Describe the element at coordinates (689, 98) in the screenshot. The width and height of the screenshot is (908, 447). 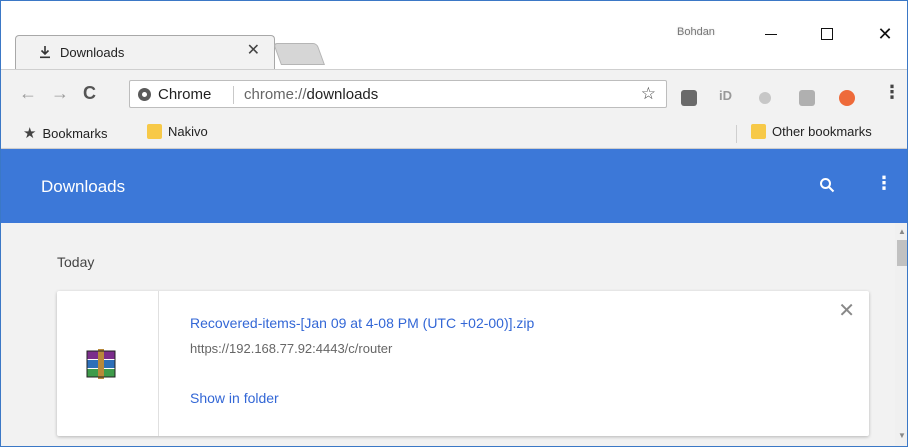
I see `extension-1-icon` at that location.